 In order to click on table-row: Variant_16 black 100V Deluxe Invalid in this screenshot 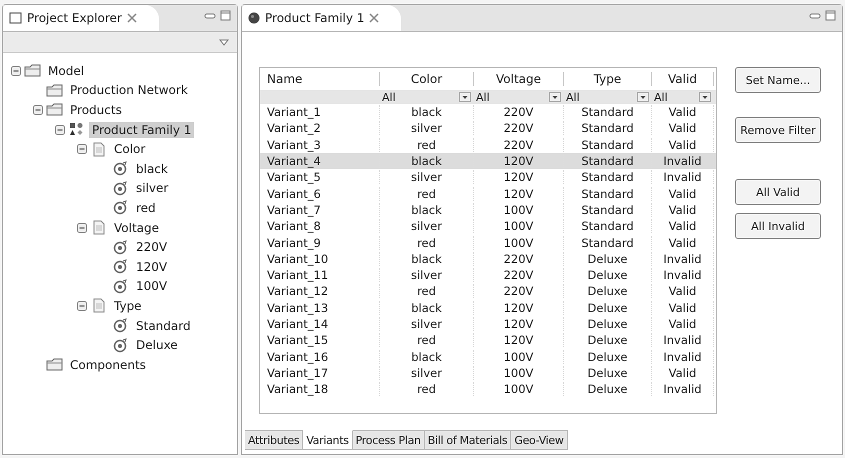, I will do `click(488, 356)`.